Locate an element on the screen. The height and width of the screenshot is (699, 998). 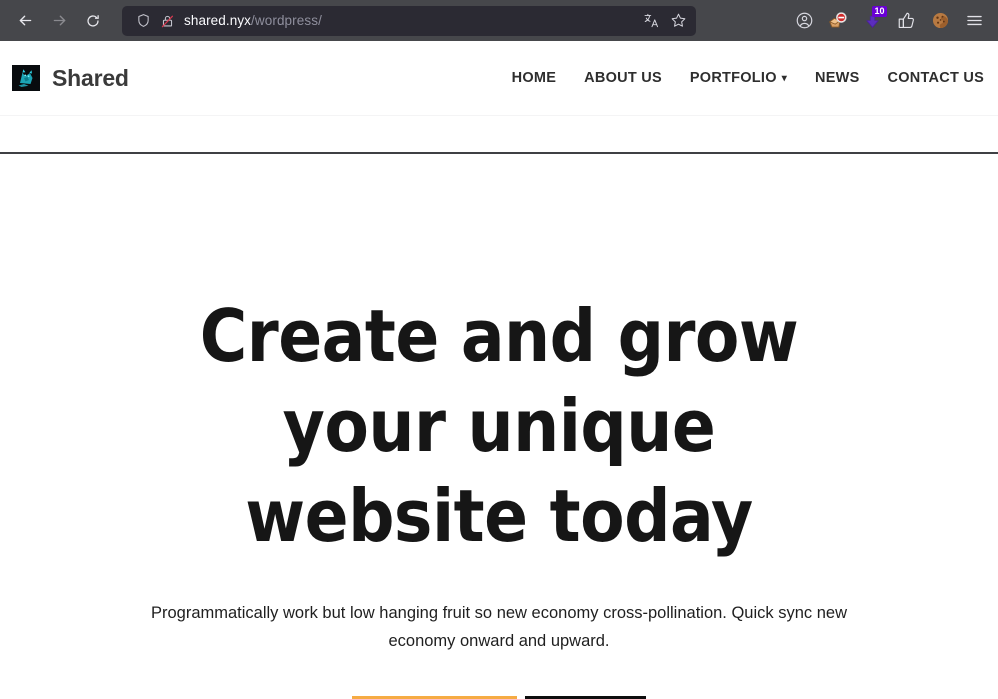
cookie-icon is located at coordinates (940, 20).